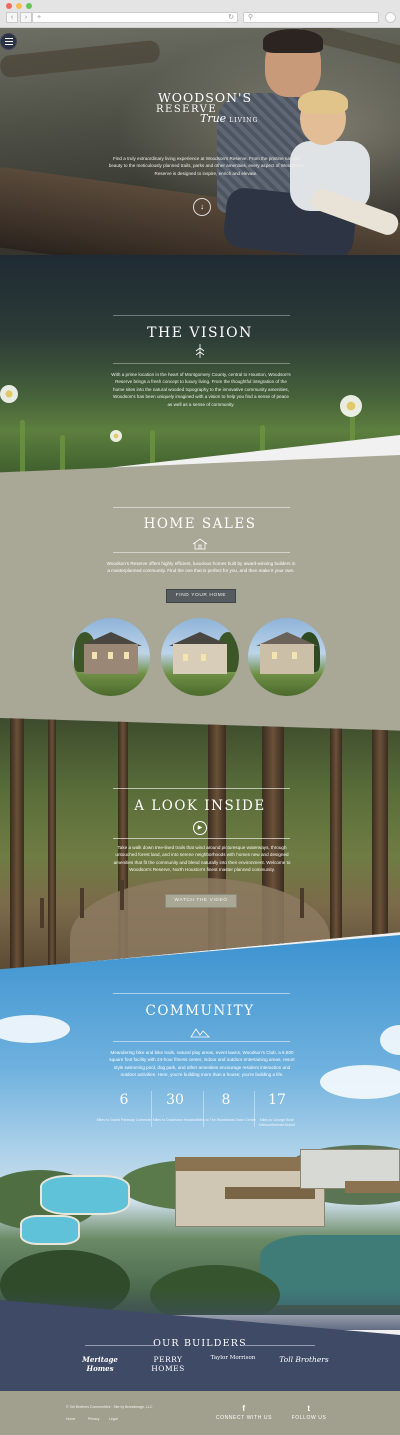 This screenshot has height=1435, width=400. Describe the element at coordinates (244, 1408) in the screenshot. I see `facebook-icon: f` at that location.